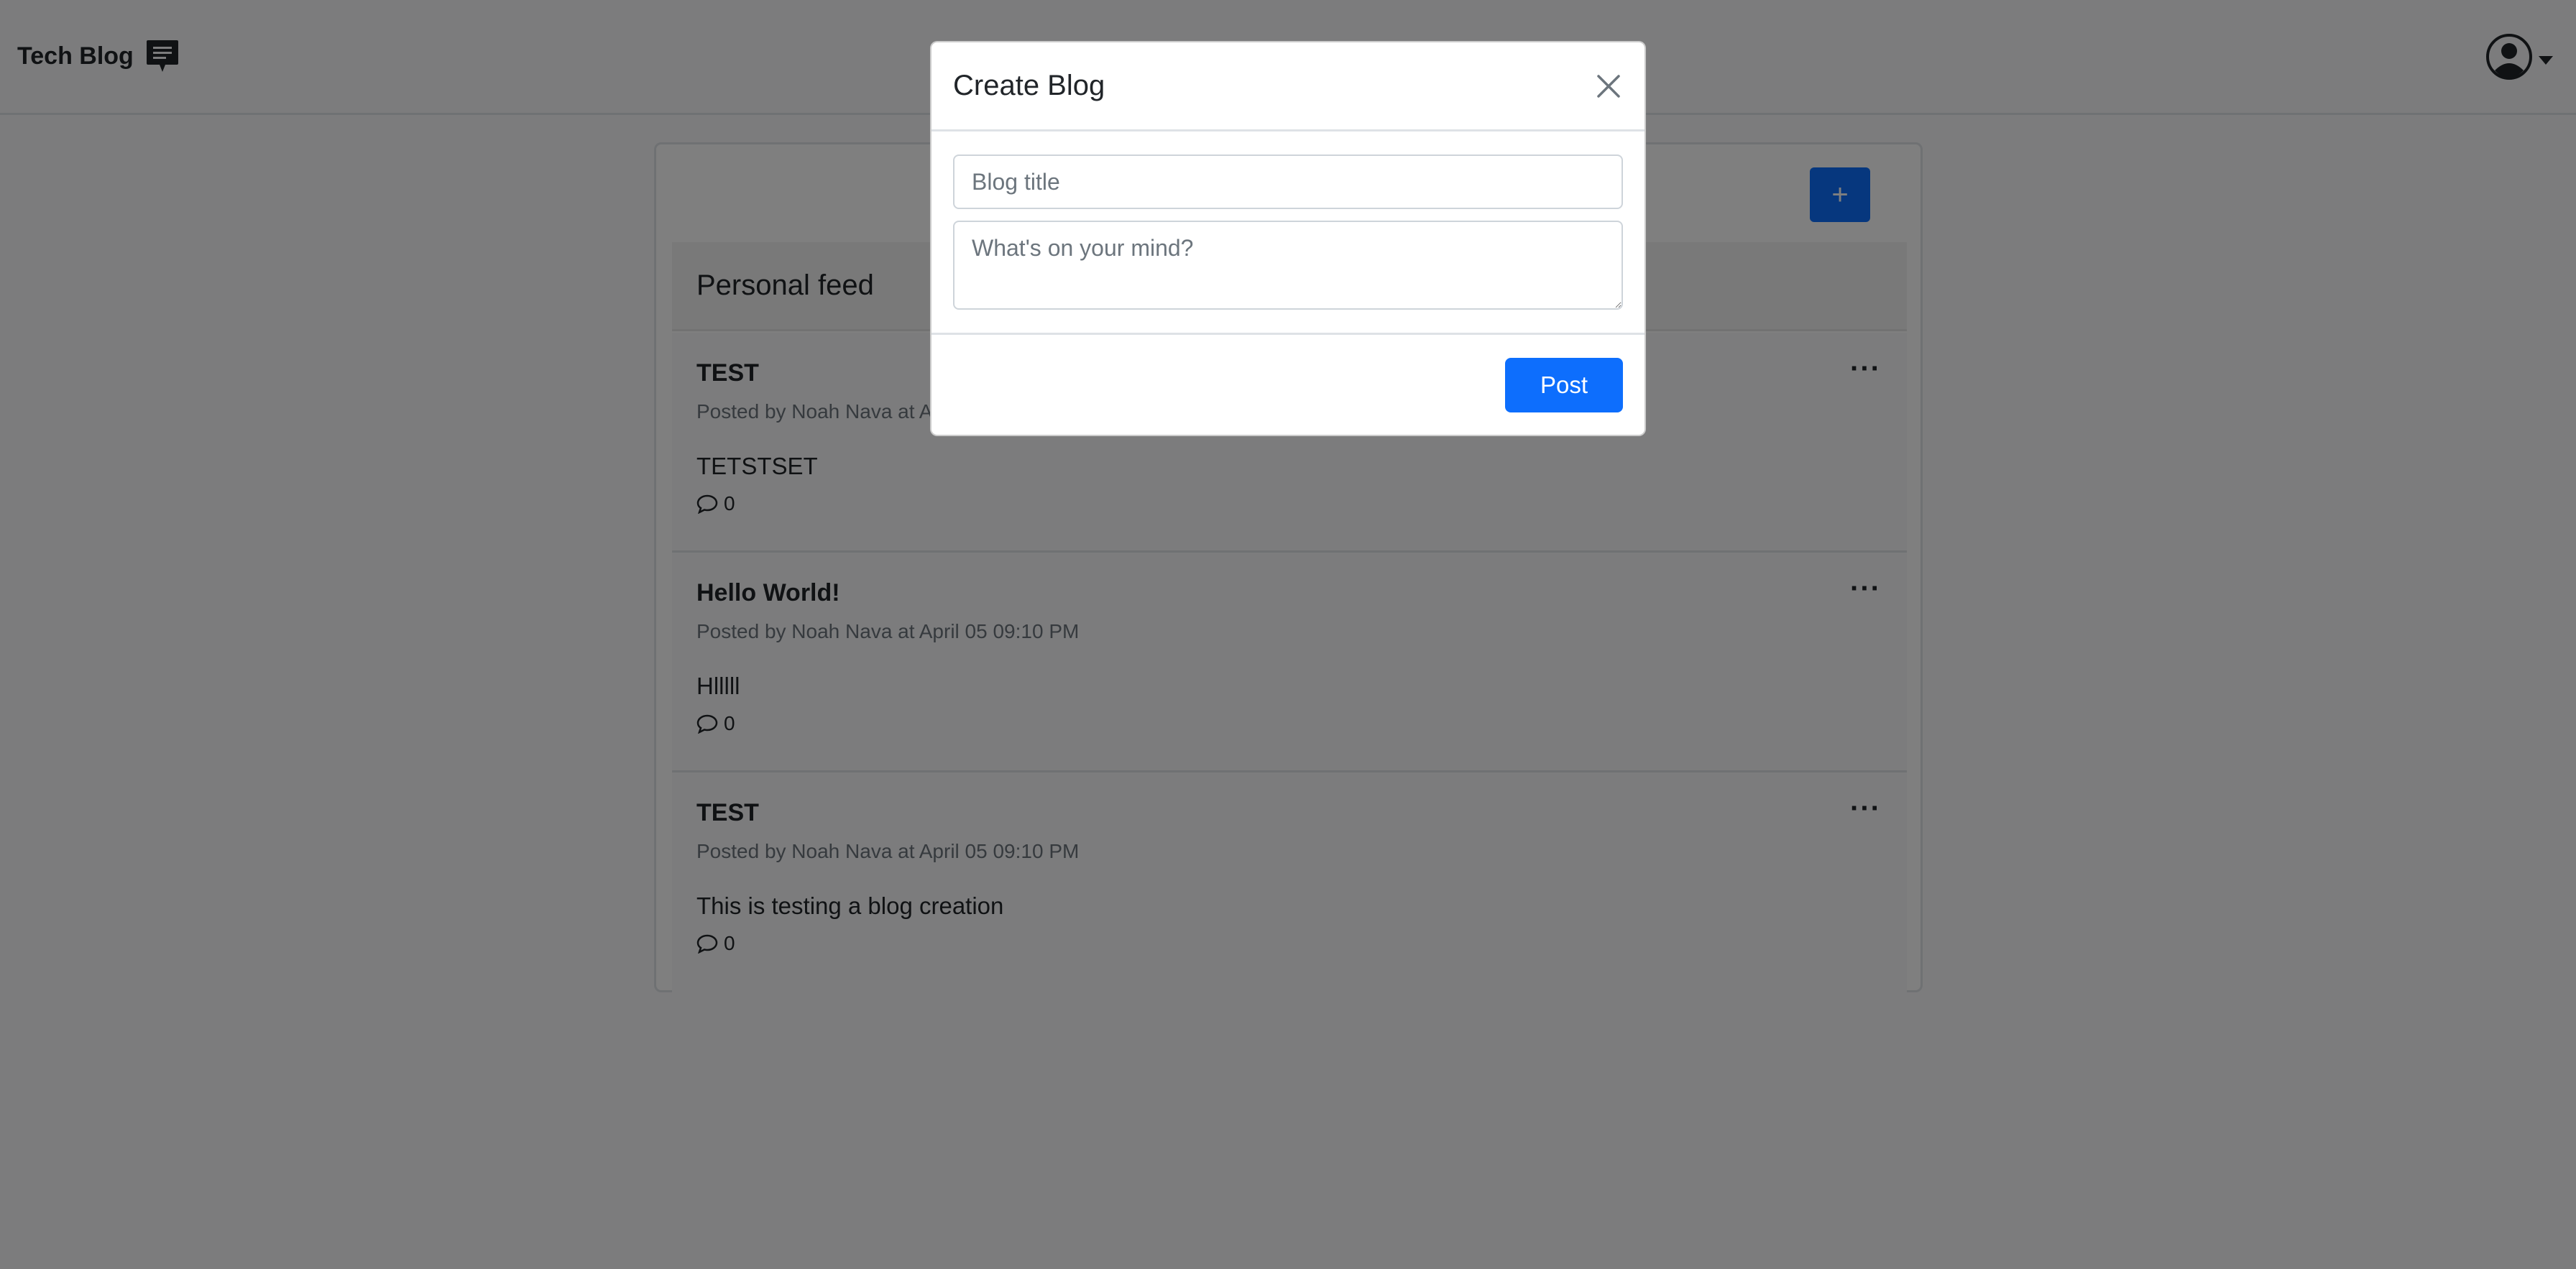  Describe the element at coordinates (1288, 182) in the screenshot. I see `blog-title-input` at that location.